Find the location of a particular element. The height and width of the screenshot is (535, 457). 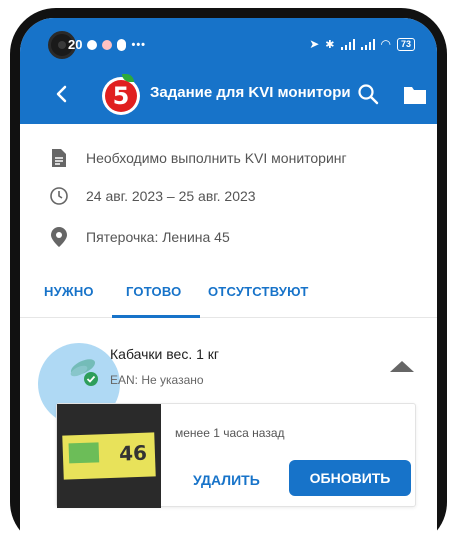

price-tag-photo: 46 is located at coordinates (109, 456).